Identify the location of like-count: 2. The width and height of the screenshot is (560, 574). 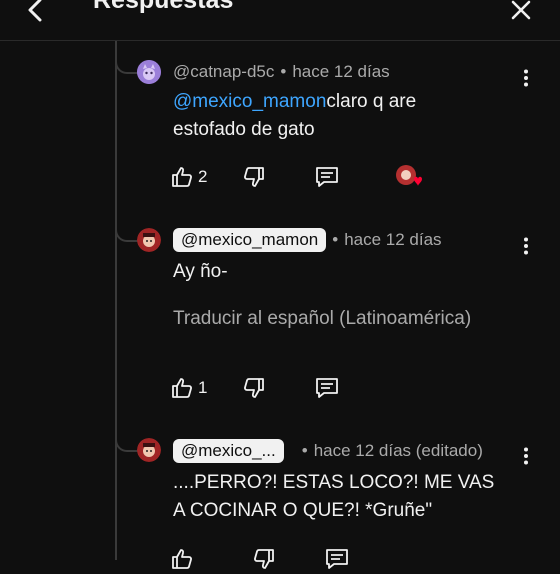
(203, 176).